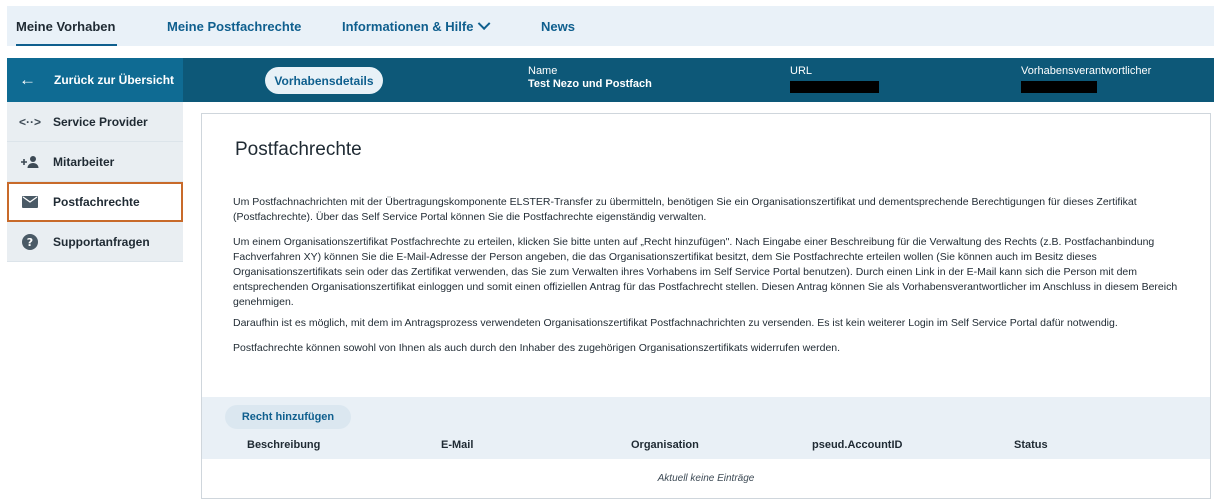  I want to click on page-title: Postfachrechte, so click(298, 149).